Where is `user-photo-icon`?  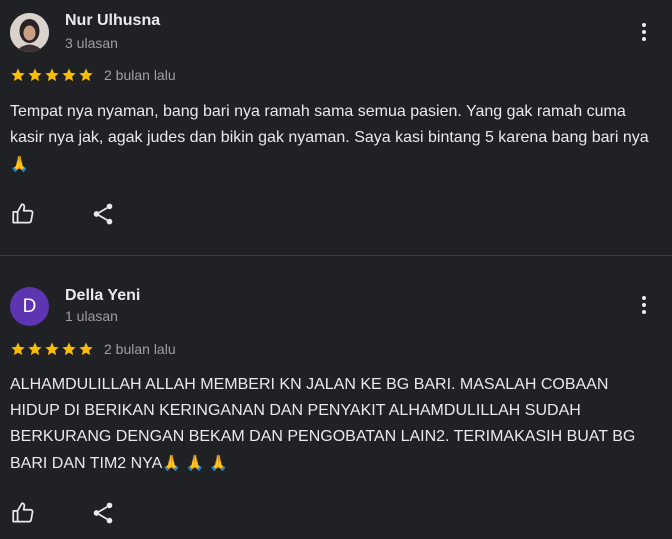
user-photo-icon is located at coordinates (29, 32).